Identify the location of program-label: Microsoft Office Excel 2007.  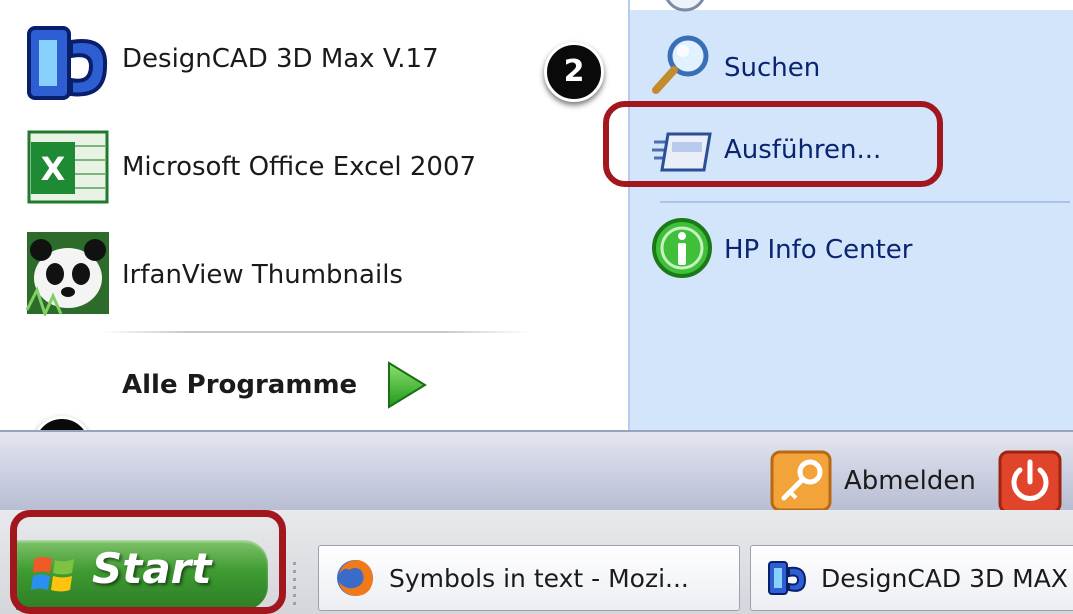
(299, 167).